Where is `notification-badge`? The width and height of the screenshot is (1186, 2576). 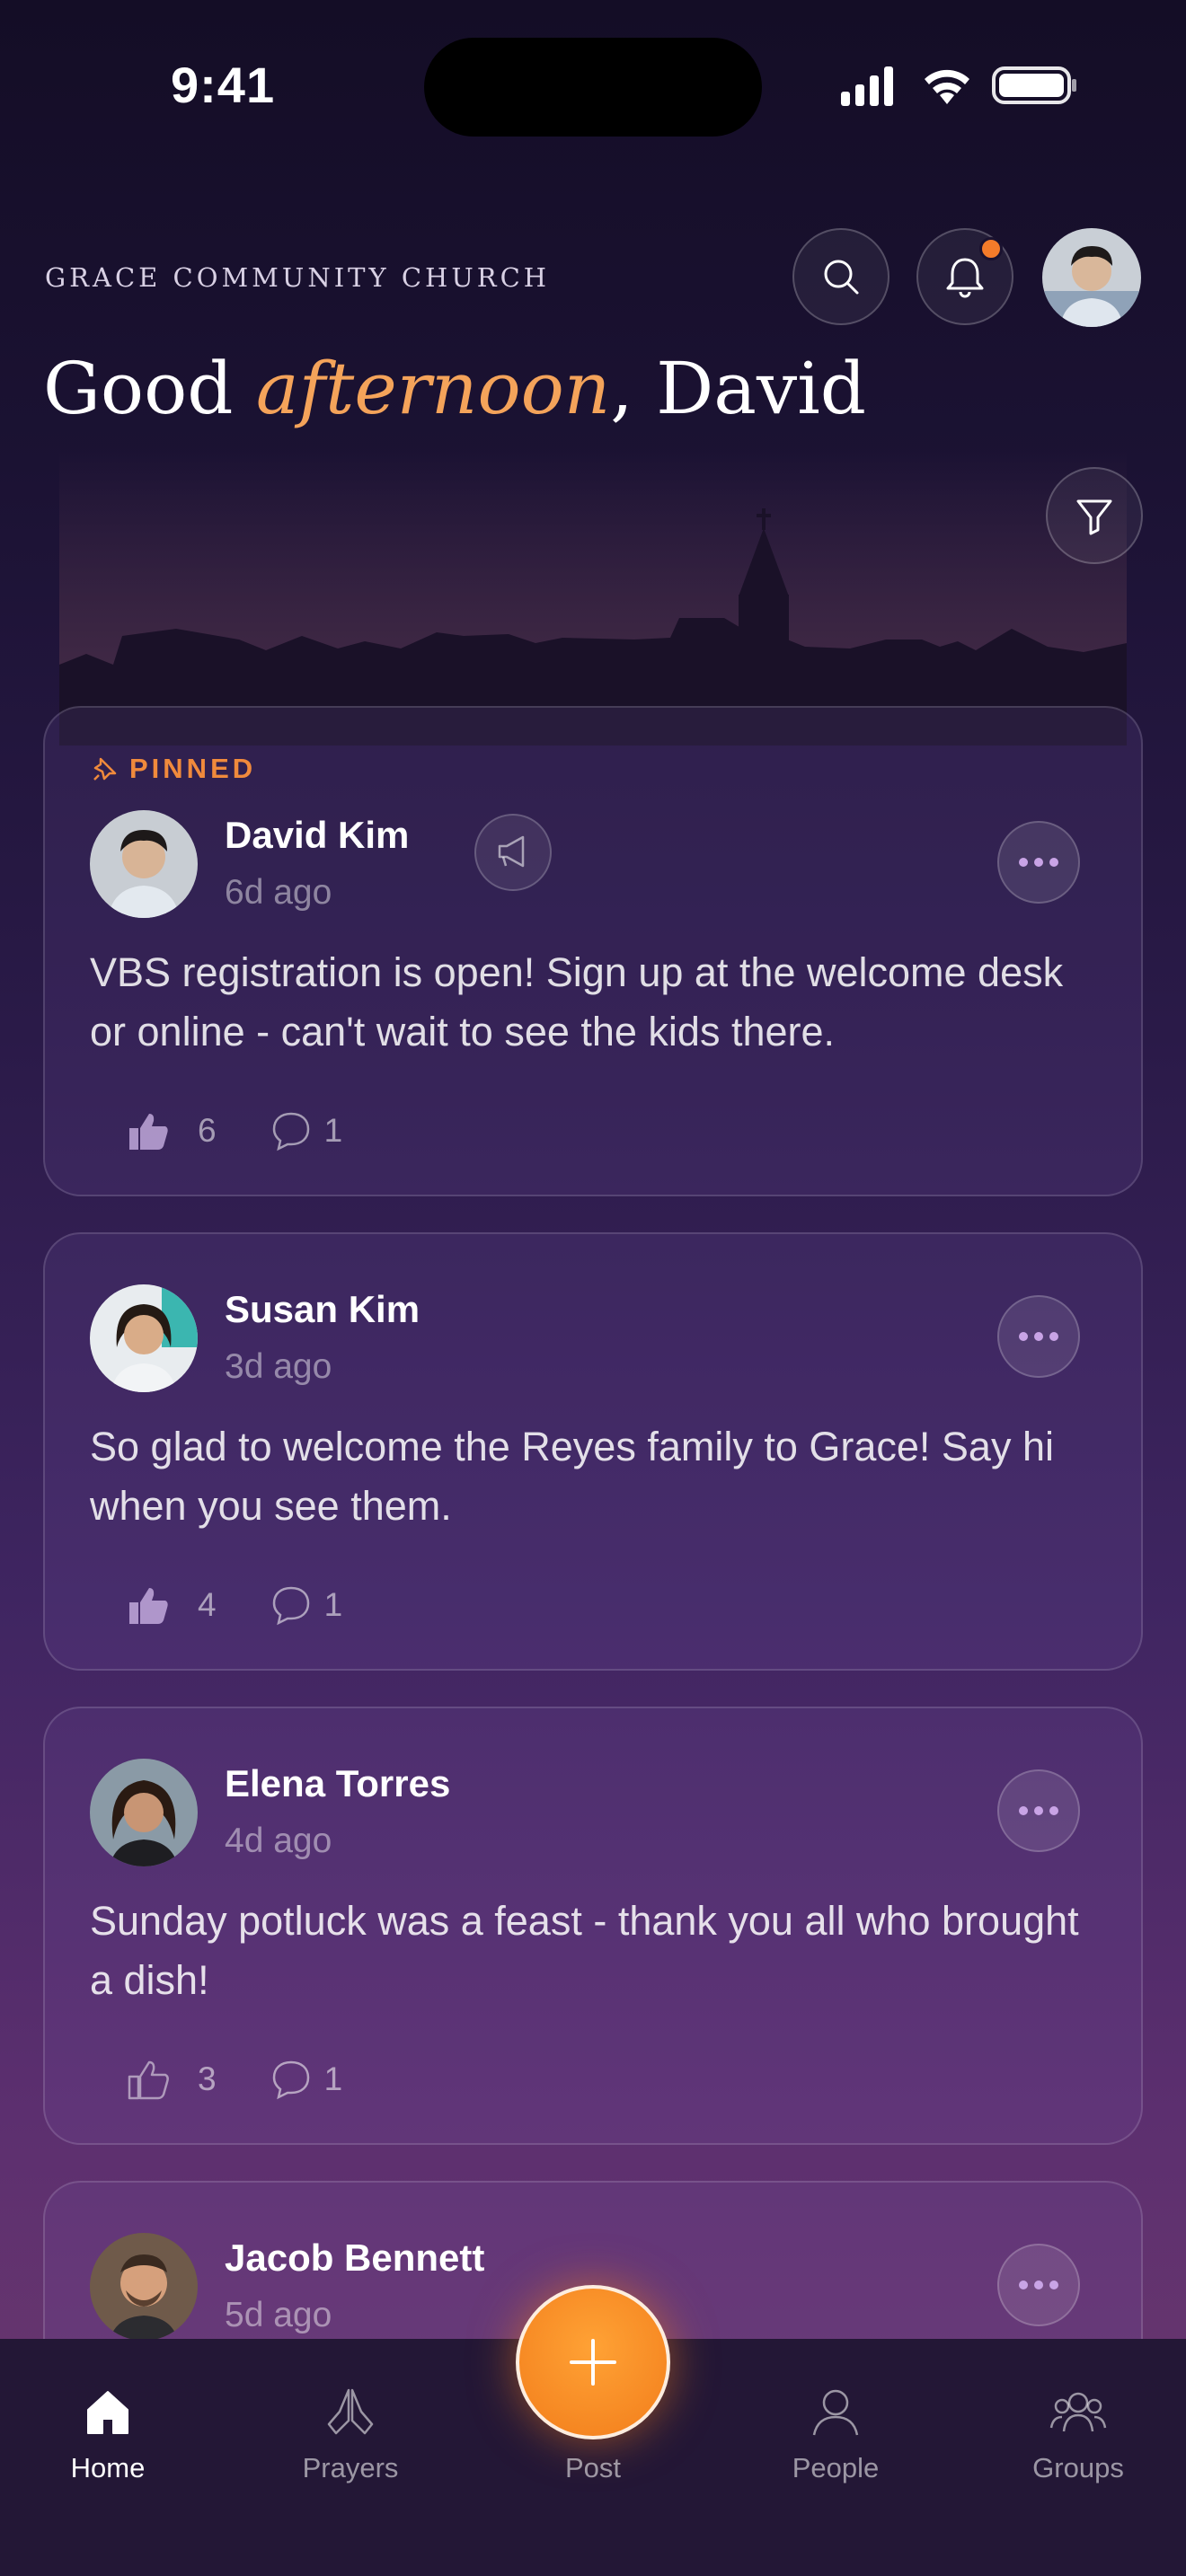
notification-badge is located at coordinates (991, 248).